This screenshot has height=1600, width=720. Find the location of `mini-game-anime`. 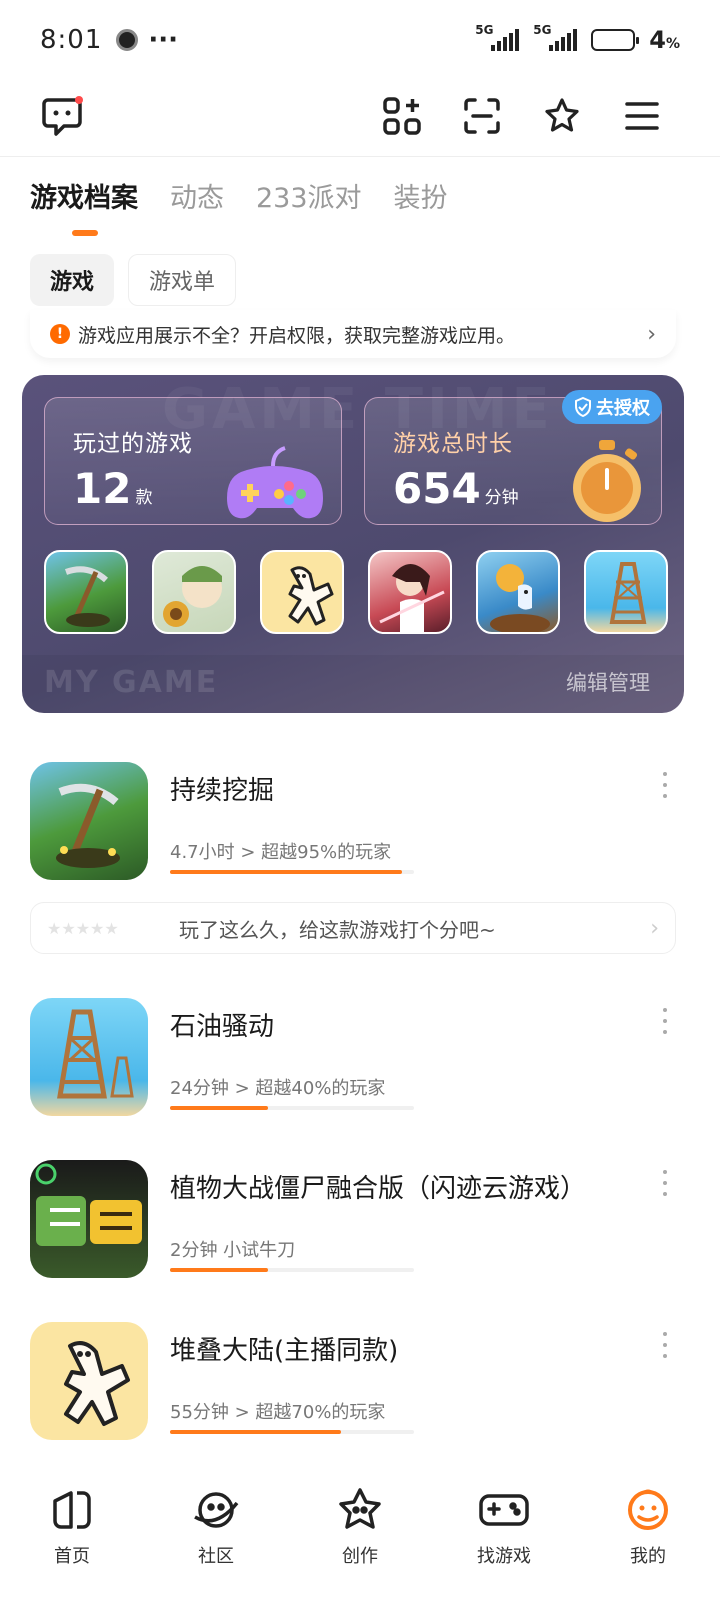

mini-game-anime is located at coordinates (410, 592).